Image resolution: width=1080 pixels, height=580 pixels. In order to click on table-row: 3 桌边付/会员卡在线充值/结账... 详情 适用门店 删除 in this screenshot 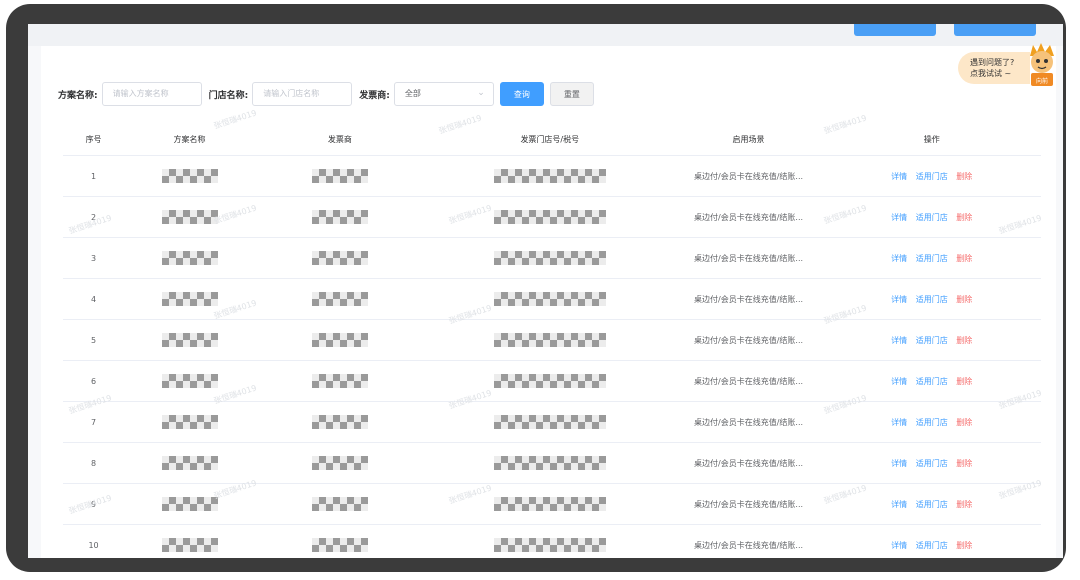, I will do `click(552, 258)`.